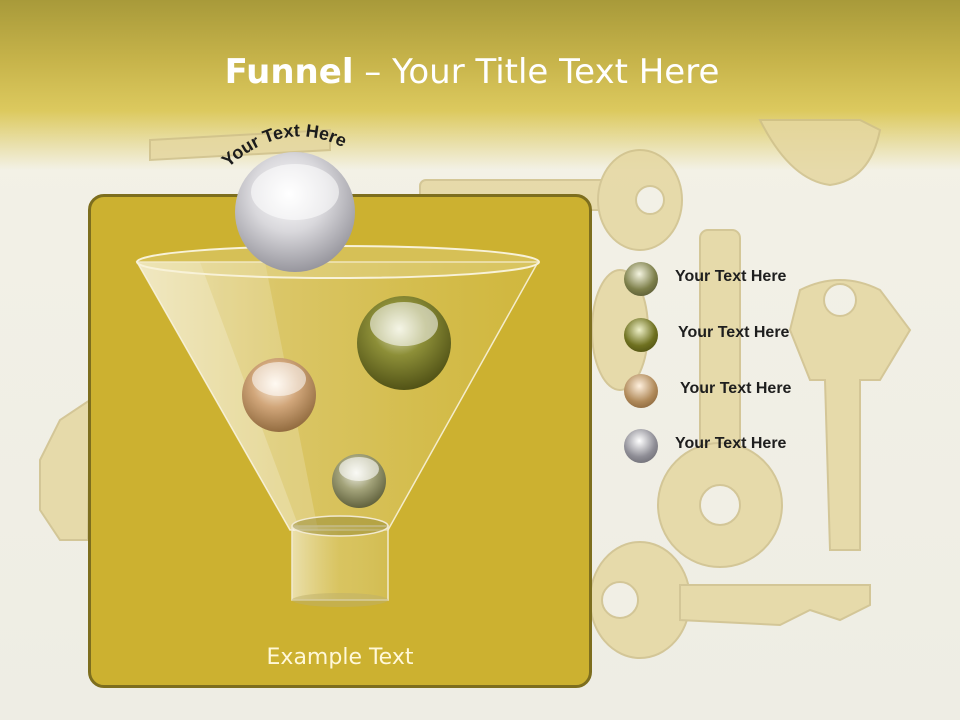 The image size is (960, 720). What do you see at coordinates (340, 600) in the screenshot?
I see `cylinder-bottom` at bounding box center [340, 600].